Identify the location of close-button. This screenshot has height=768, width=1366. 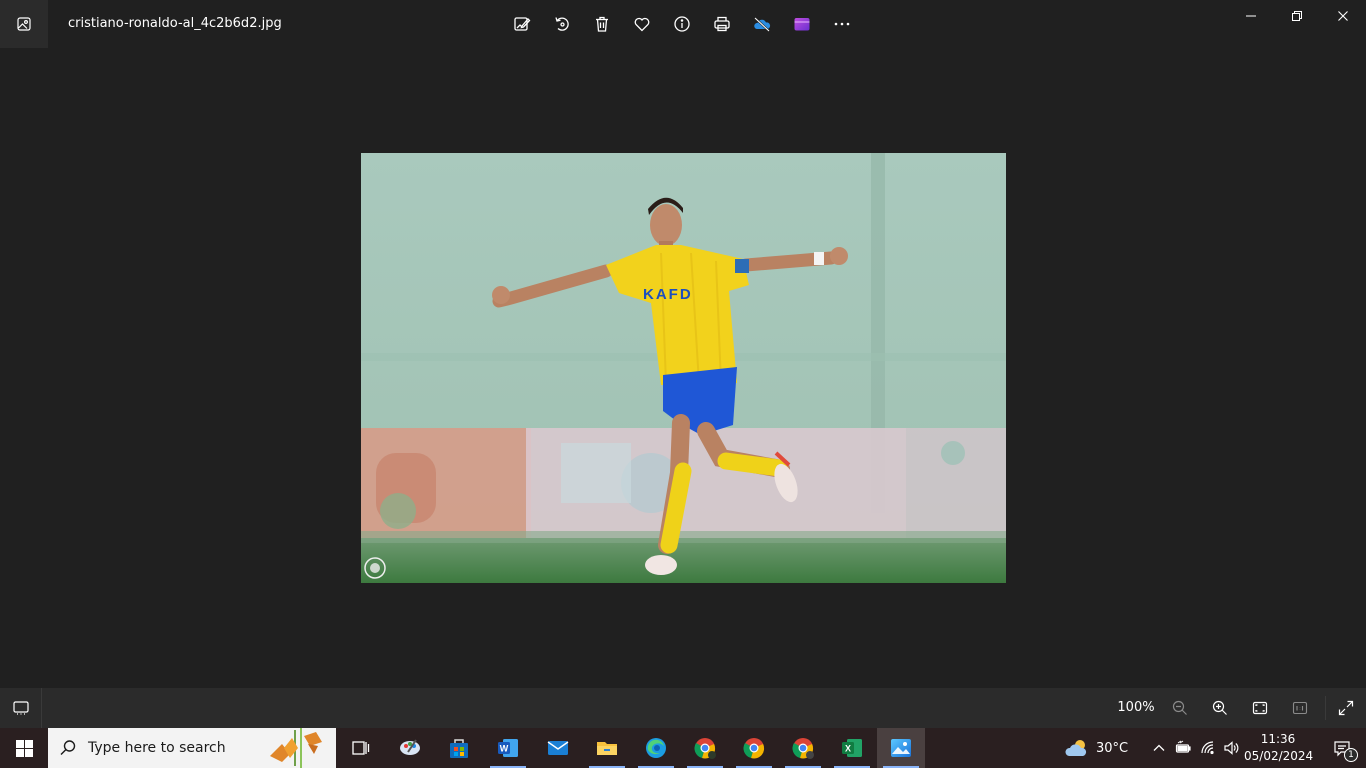
(1343, 16).